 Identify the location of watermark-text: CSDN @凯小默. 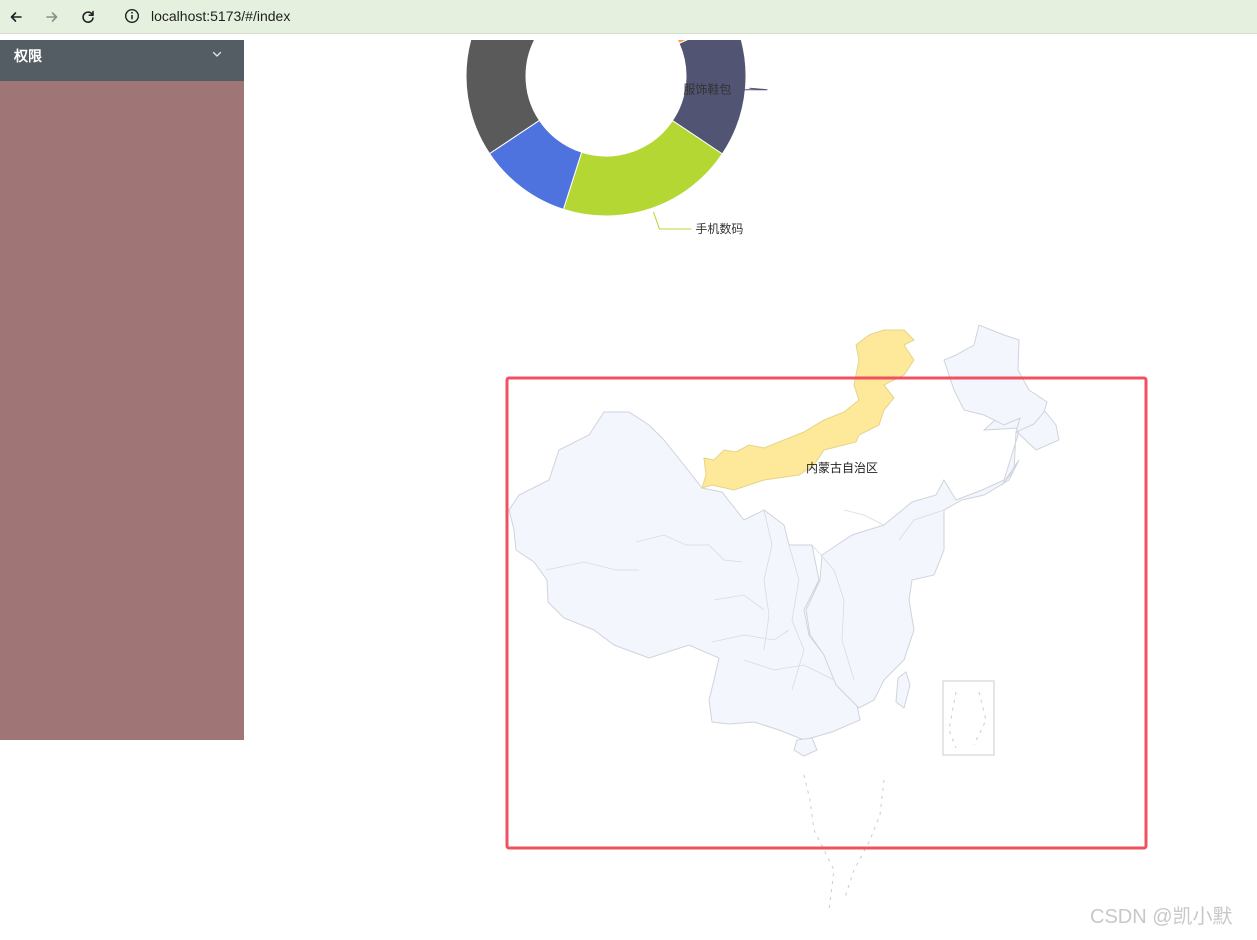
(1161, 917).